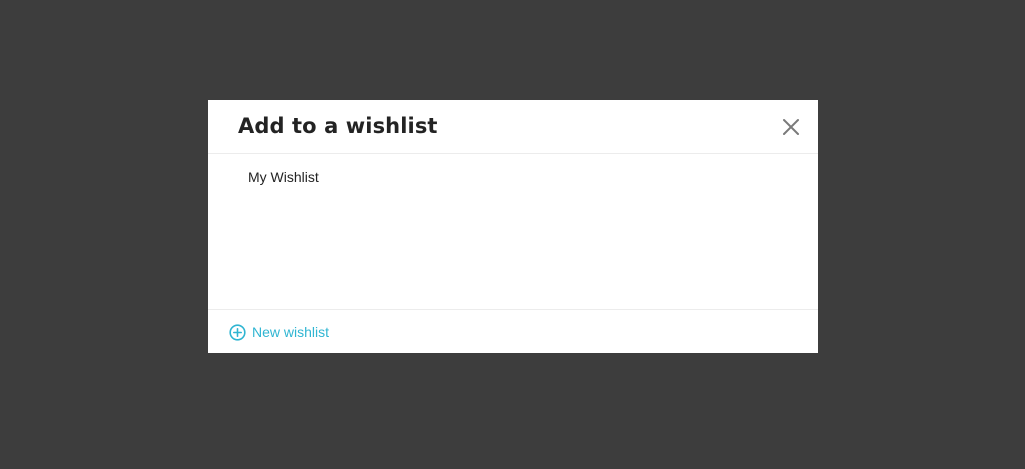 The width and height of the screenshot is (1025, 469). I want to click on new-wishlist-label: New wishlist, so click(291, 332).